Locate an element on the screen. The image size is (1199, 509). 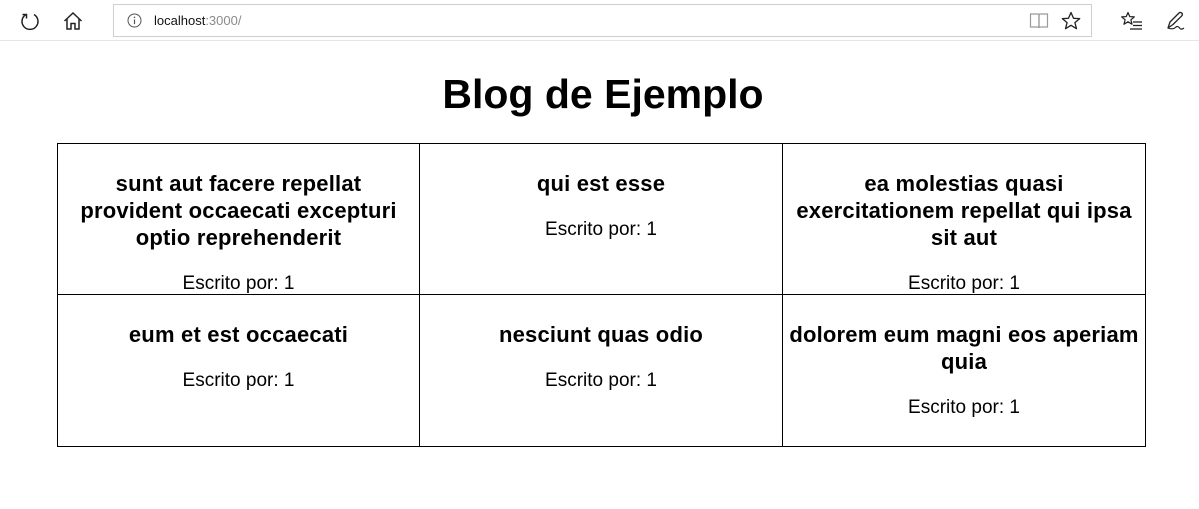
post-title: eum et est occaecati is located at coordinates (238, 334).